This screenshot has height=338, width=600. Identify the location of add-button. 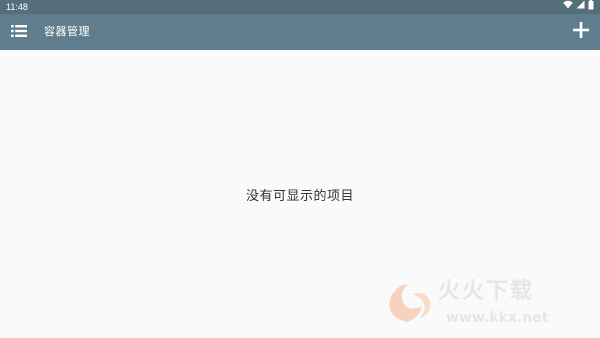
(581, 32).